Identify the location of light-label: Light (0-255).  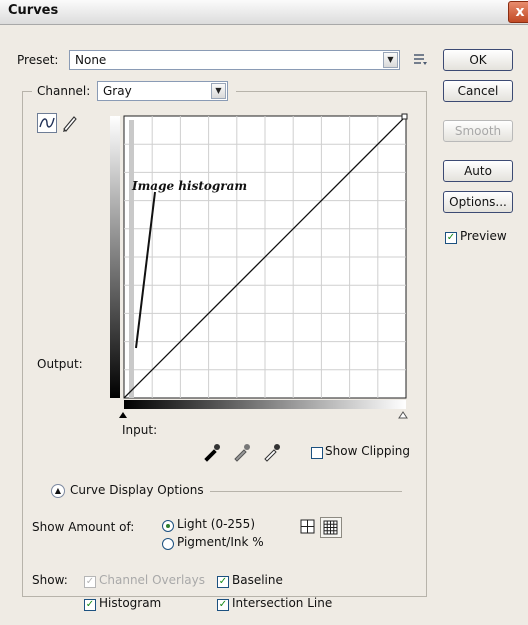
(216, 524).